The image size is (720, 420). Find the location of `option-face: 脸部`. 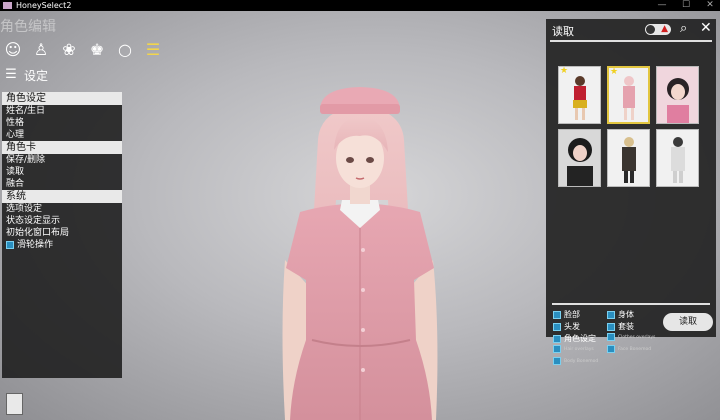

option-face: 脸部 is located at coordinates (566, 314).